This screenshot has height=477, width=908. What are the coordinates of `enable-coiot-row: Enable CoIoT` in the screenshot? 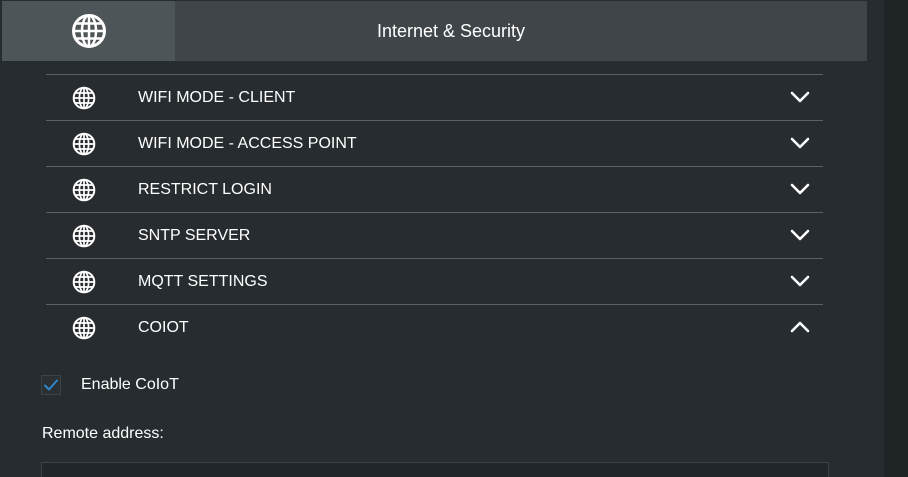 It's located at (110, 385).